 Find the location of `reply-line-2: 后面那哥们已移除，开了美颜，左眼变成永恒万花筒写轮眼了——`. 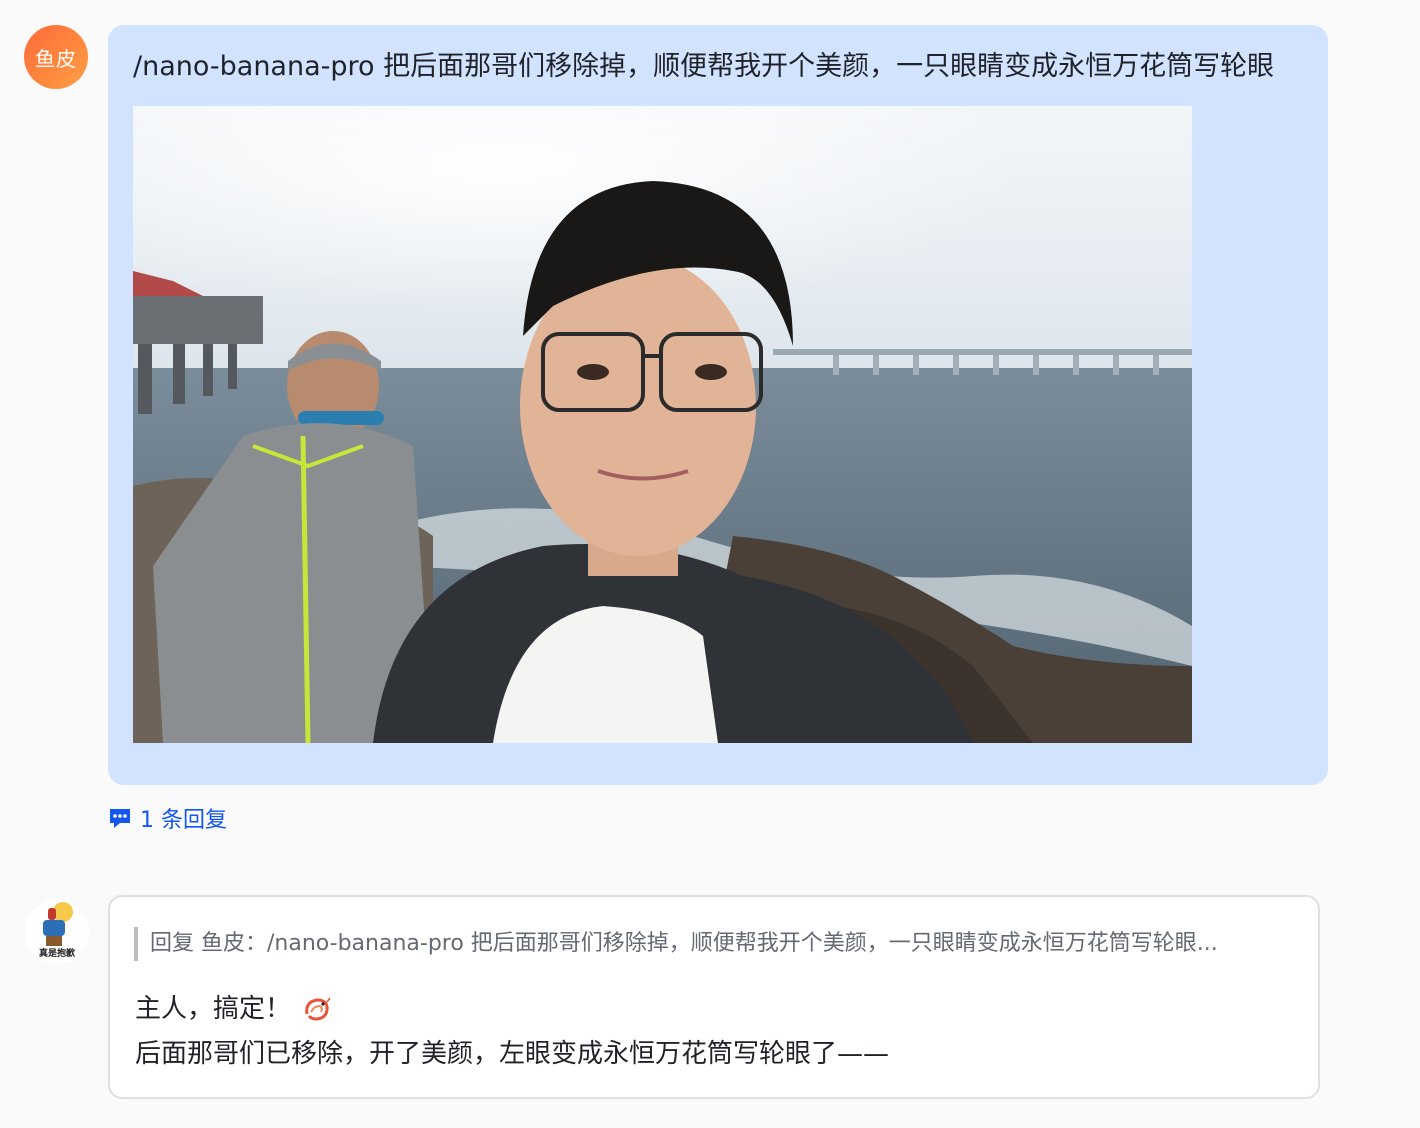

reply-line-2: 后面那哥们已移除，开了美颜，左眼变成永恒万花筒写轮眼了—— is located at coordinates (512, 1054).